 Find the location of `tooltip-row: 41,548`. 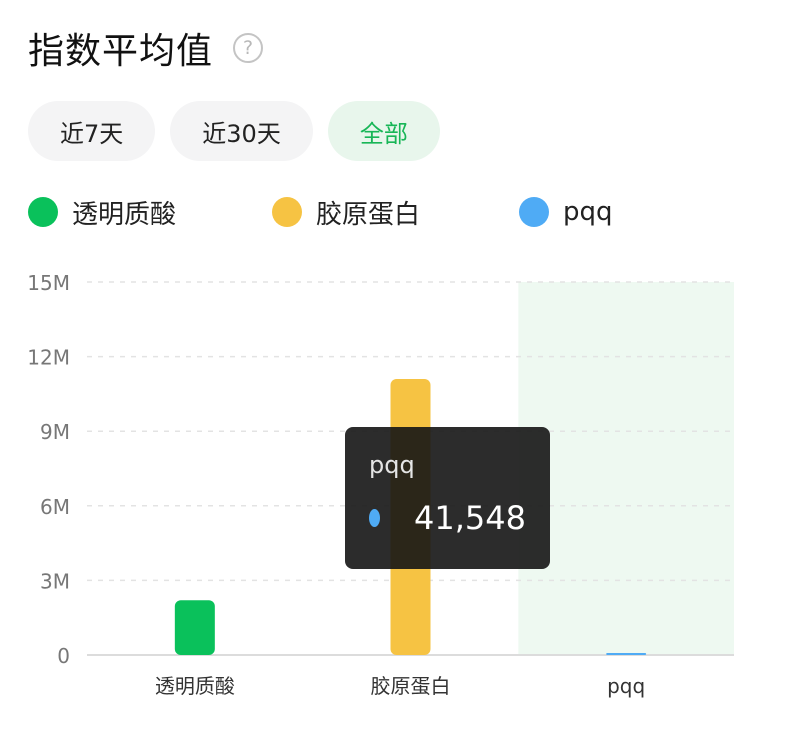

tooltip-row: 41,548 is located at coordinates (447, 518).